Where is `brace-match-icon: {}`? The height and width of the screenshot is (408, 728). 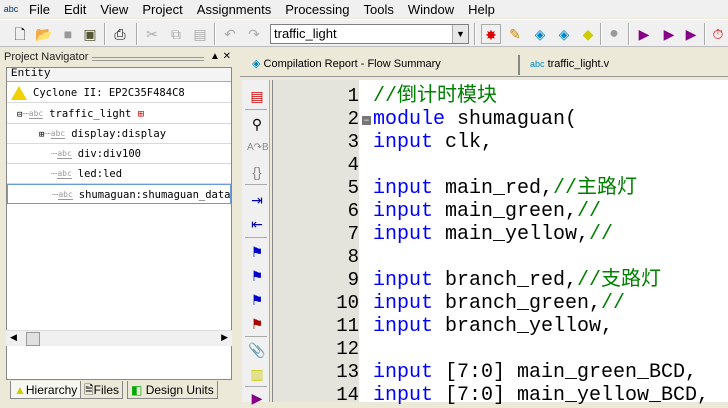
brace-match-icon: {} is located at coordinates (257, 172).